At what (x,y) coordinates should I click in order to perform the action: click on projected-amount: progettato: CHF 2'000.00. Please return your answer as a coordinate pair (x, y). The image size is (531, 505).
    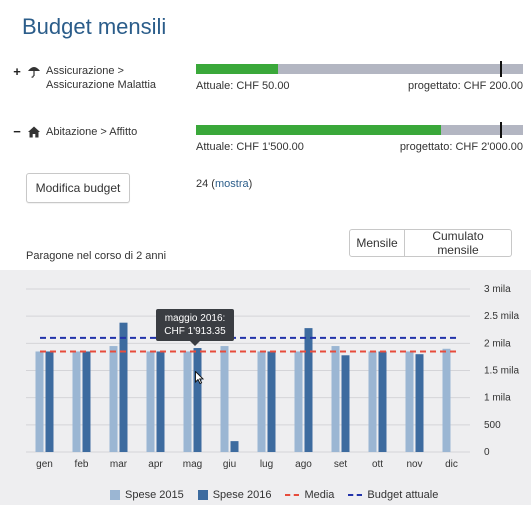
    Looking at the image, I should click on (461, 147).